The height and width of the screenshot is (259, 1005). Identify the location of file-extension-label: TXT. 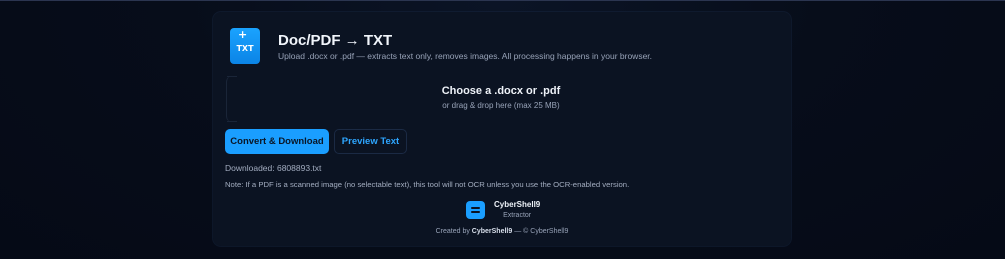
(245, 48).